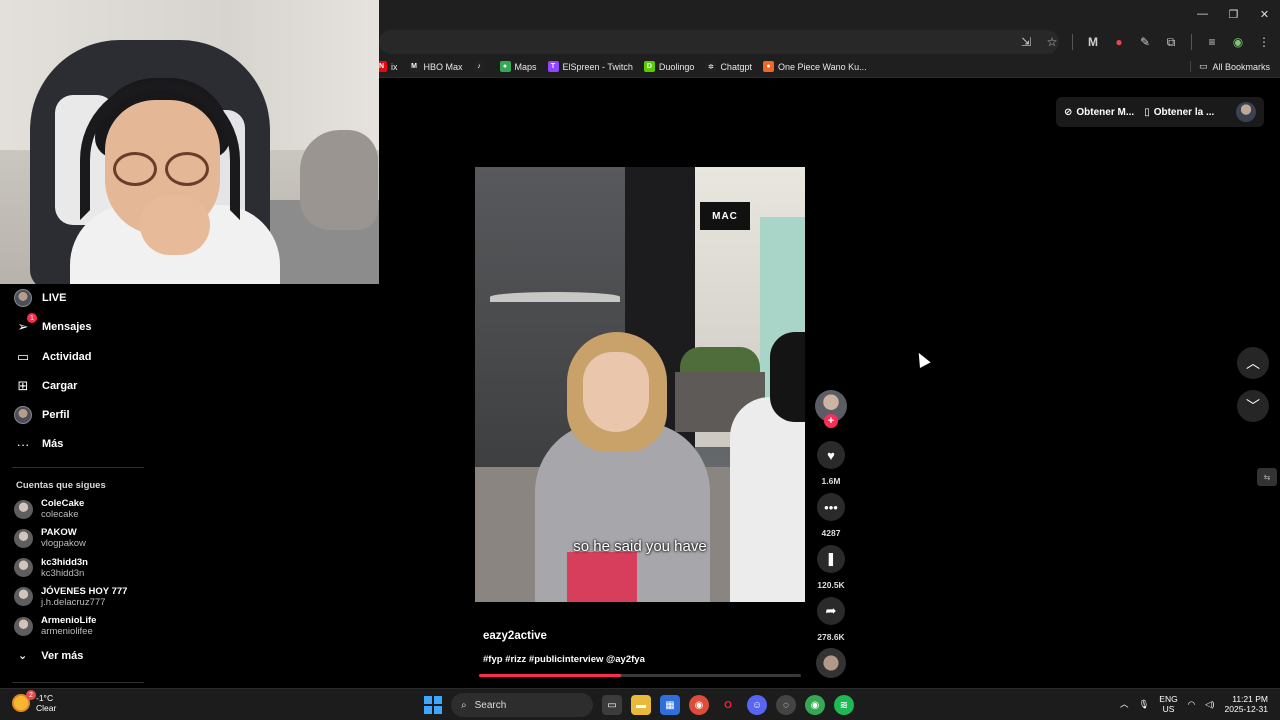 The width and height of the screenshot is (1280, 720). What do you see at coordinates (831, 507) in the screenshot?
I see `comment-button: •••` at bounding box center [831, 507].